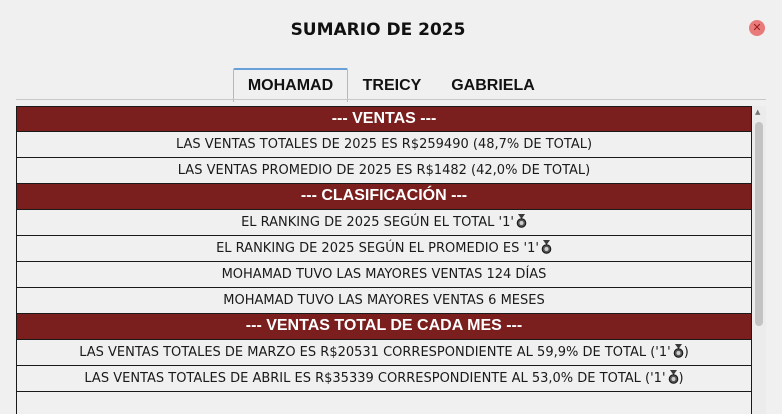 Image resolution: width=782 pixels, height=414 pixels. I want to click on section-header-ventas-mes: --- VENTAS TOTAL DE CADA MES ---, so click(384, 327).